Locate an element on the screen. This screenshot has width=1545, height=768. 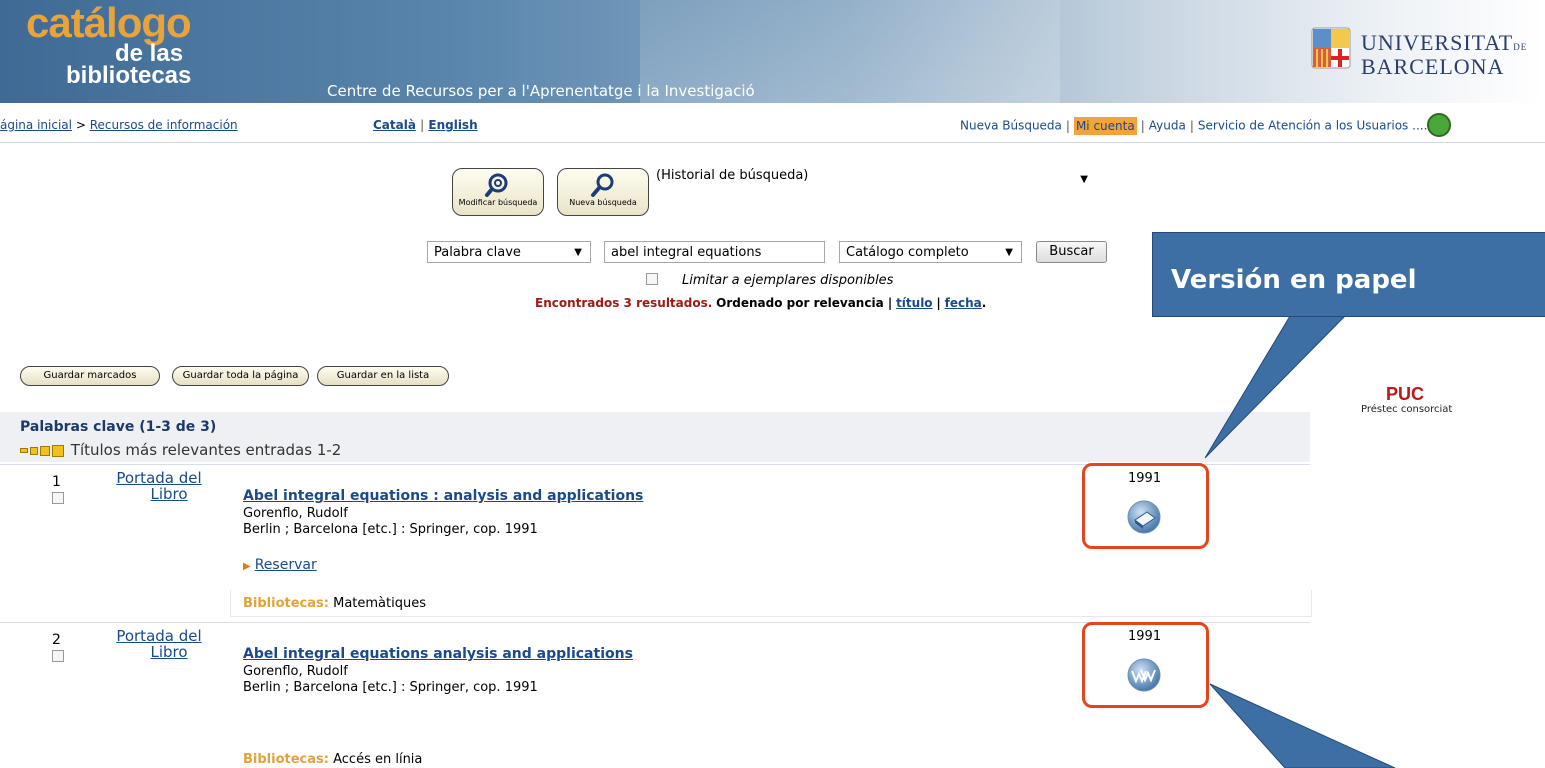
paper-version-callout: Versión en papel is located at coordinates (1348, 274).